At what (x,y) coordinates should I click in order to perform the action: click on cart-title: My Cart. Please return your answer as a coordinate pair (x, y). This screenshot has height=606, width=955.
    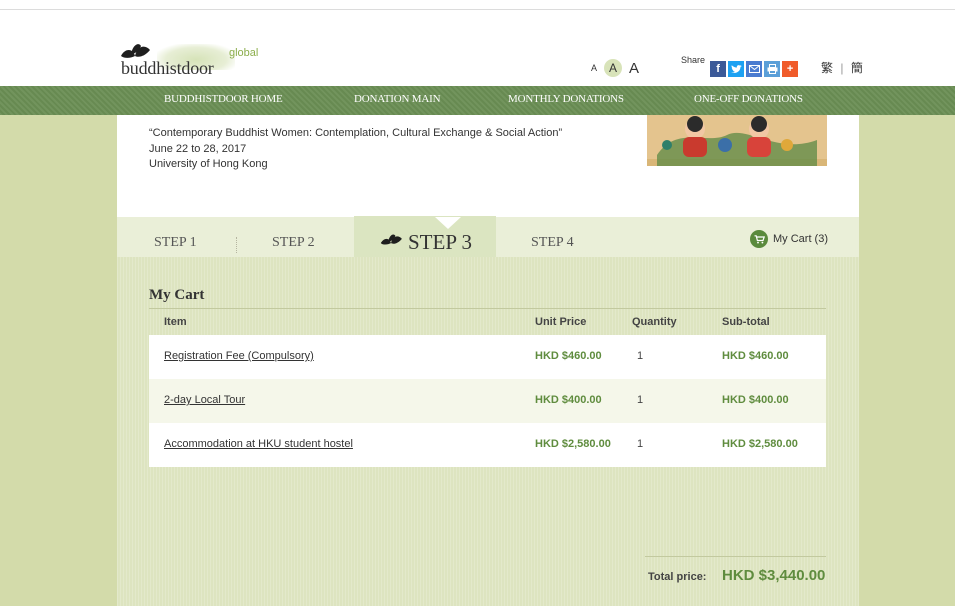
    Looking at the image, I should click on (177, 295).